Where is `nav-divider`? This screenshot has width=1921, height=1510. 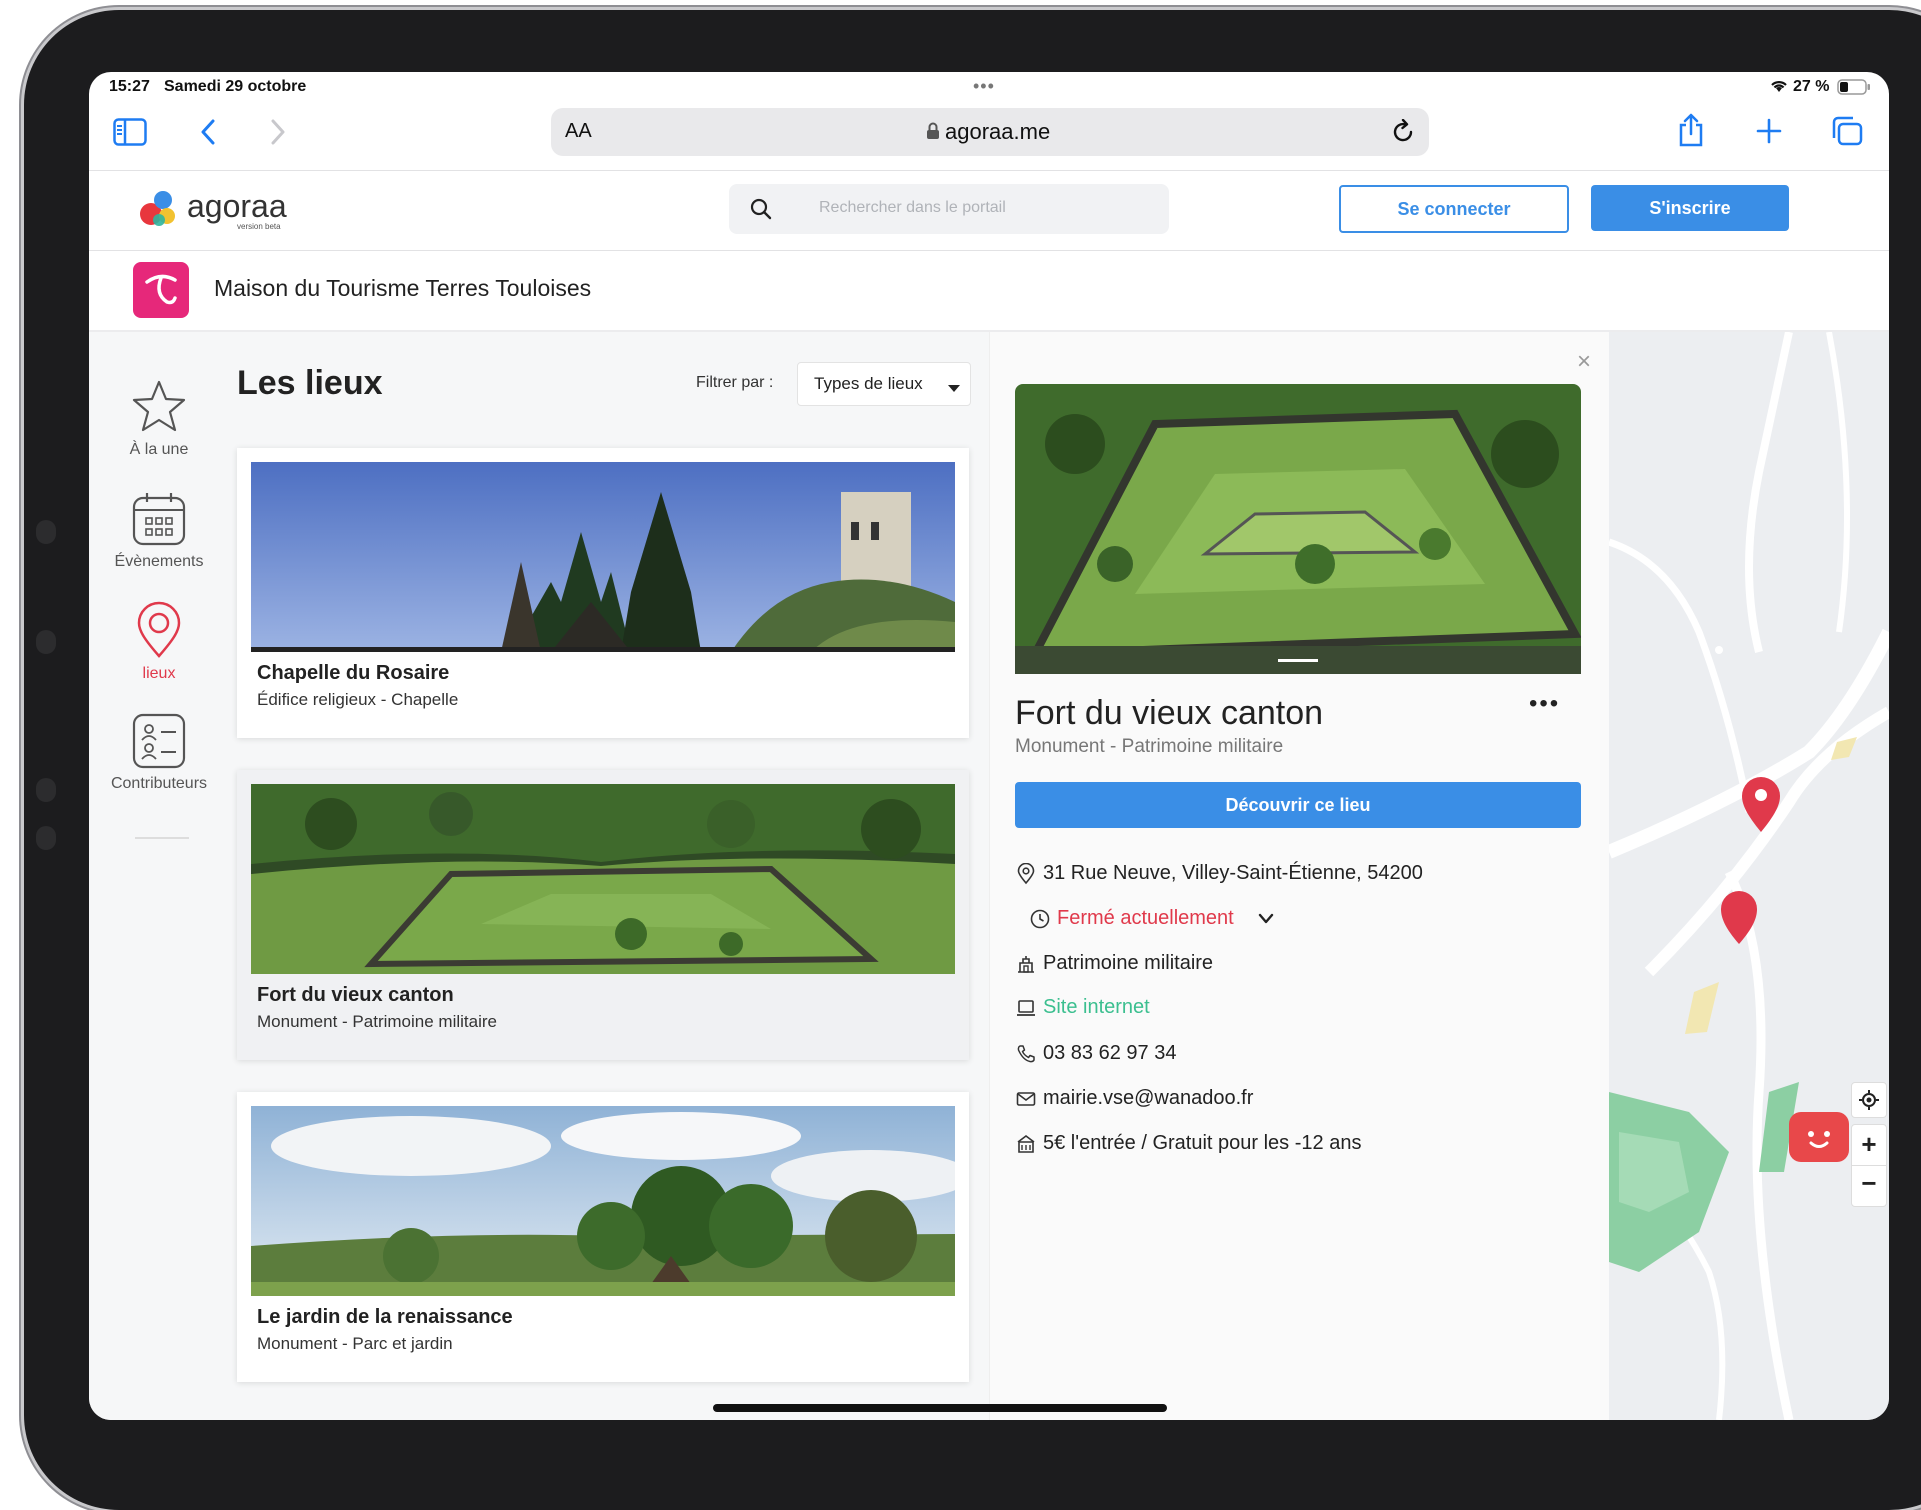 nav-divider is located at coordinates (162, 838).